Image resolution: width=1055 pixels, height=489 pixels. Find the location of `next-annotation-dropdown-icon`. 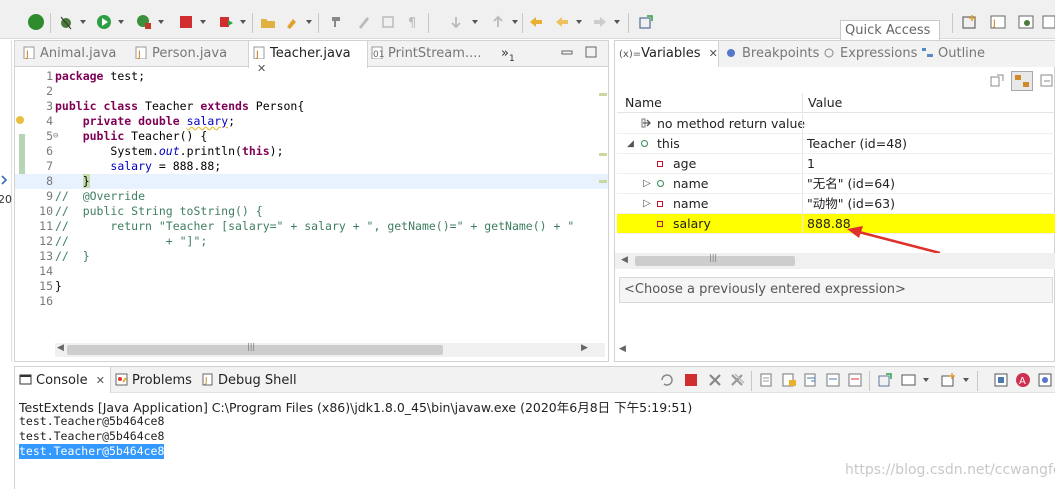

next-annotation-dropdown-icon is located at coordinates (475, 22).